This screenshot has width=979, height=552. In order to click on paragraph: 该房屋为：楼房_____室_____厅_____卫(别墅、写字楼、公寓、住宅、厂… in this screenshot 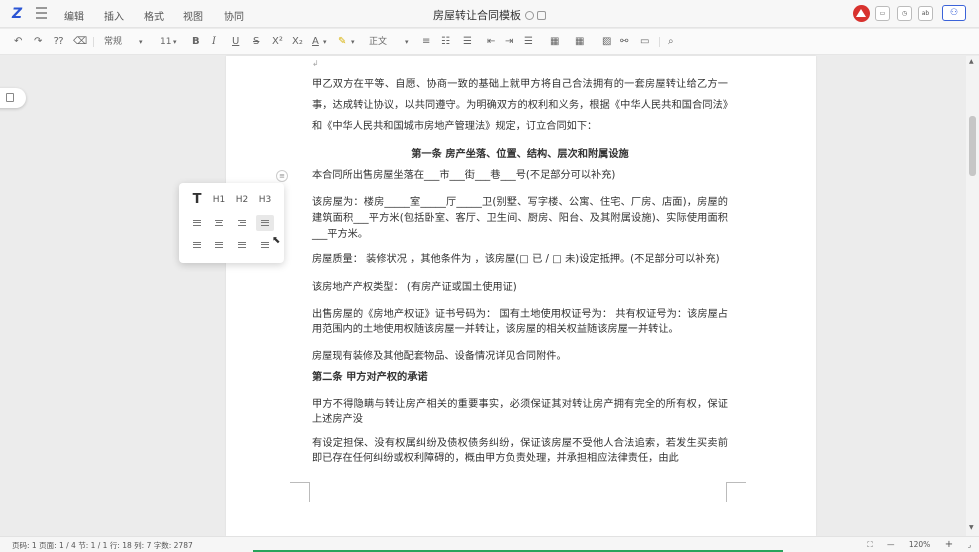, I will do `click(520, 219)`.